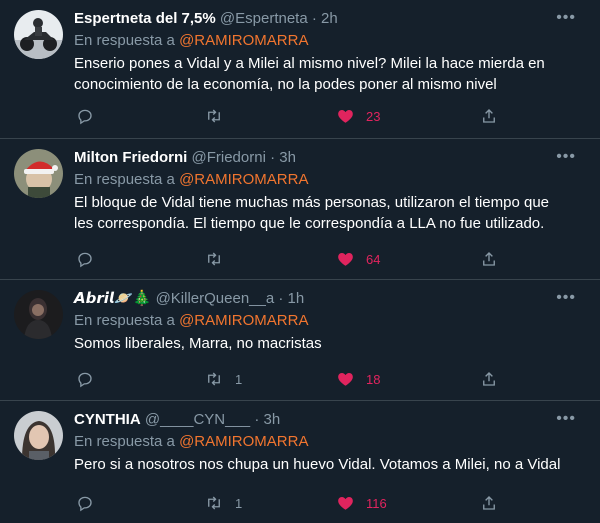  What do you see at coordinates (317, 420) in the screenshot?
I see `tweet-header: CYNTHIA @____CYN___ · 3h` at bounding box center [317, 420].